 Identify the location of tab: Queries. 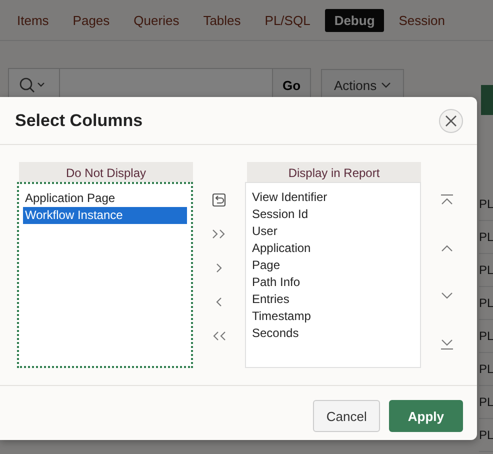
(156, 20).